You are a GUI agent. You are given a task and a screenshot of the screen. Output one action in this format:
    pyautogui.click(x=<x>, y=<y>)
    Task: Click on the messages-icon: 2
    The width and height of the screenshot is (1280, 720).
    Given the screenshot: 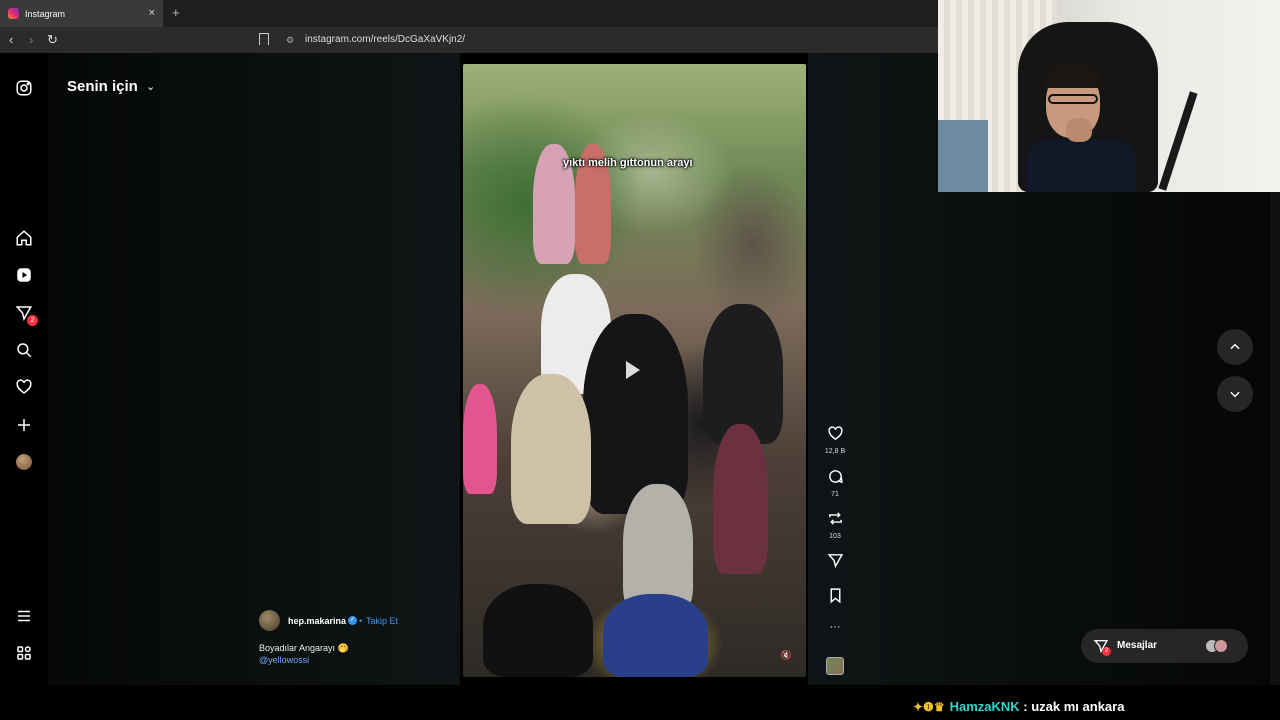 What is the action you would take?
    pyautogui.click(x=26, y=314)
    